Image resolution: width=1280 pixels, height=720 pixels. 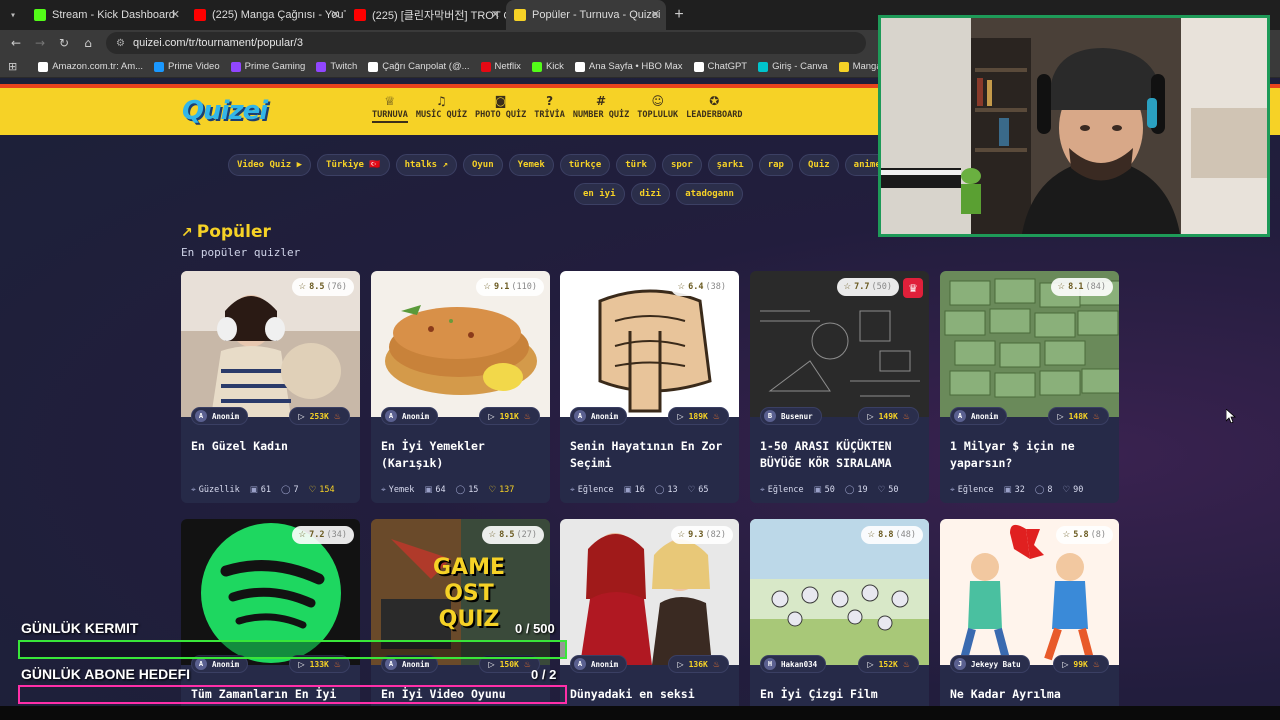 What do you see at coordinates (13, 15) in the screenshot?
I see `tab-search-icon: ▾` at bounding box center [13, 15].